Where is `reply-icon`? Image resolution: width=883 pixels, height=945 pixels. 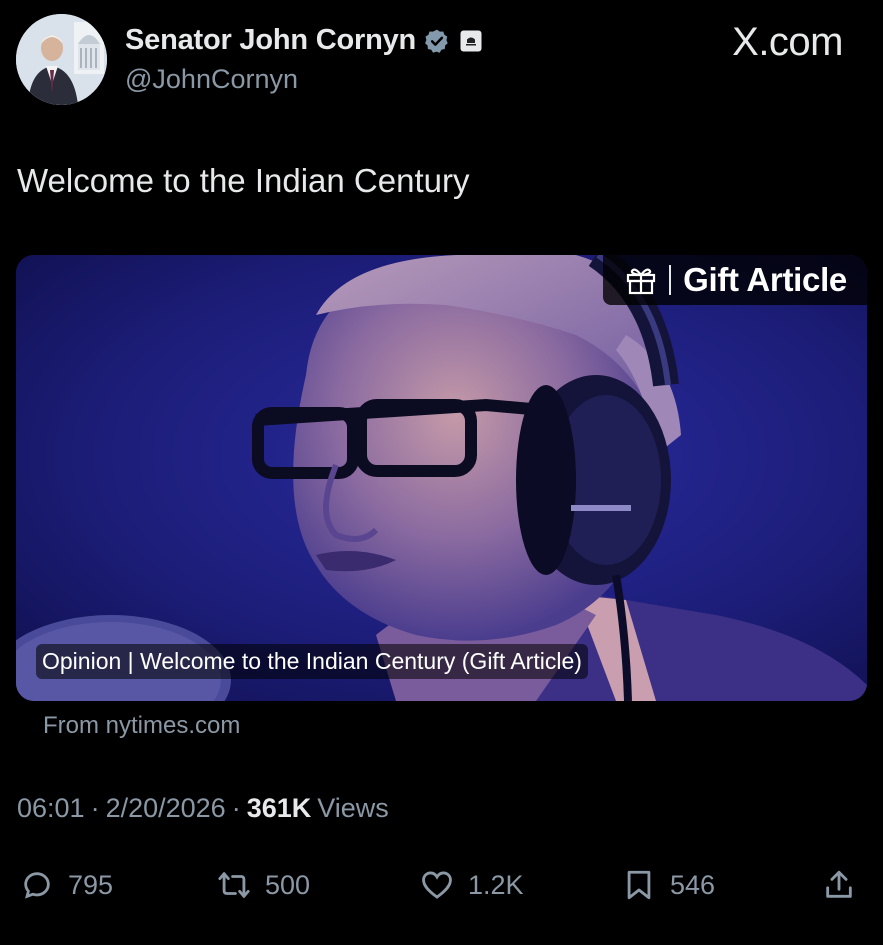 reply-icon is located at coordinates (37, 885).